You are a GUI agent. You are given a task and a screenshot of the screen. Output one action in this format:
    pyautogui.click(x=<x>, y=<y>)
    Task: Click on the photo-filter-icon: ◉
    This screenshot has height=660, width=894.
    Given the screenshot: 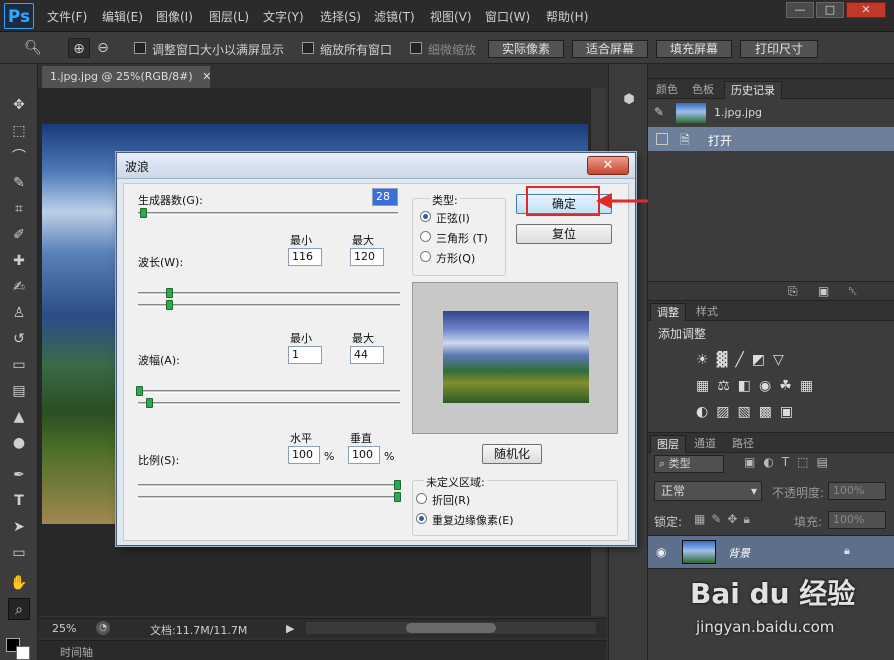 What is the action you would take?
    pyautogui.click(x=769, y=386)
    